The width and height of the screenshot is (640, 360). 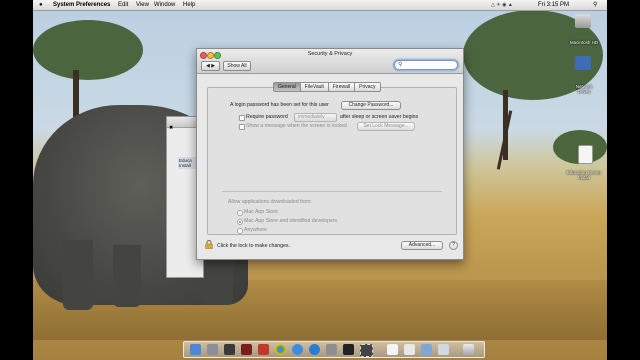 I want to click on apple-menu-icon: ●, so click(x=41, y=5).